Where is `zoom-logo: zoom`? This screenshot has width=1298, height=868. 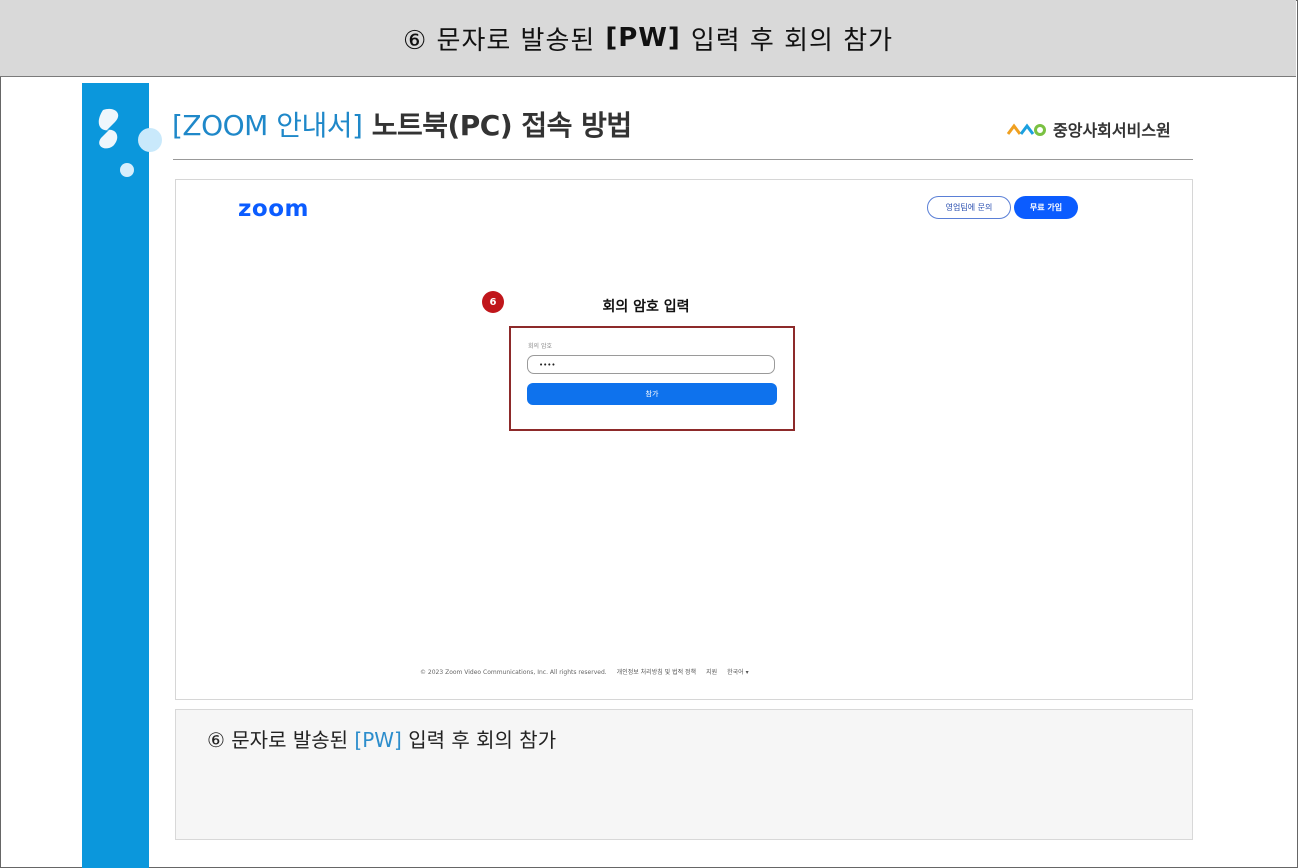 zoom-logo: zoom is located at coordinates (273, 209).